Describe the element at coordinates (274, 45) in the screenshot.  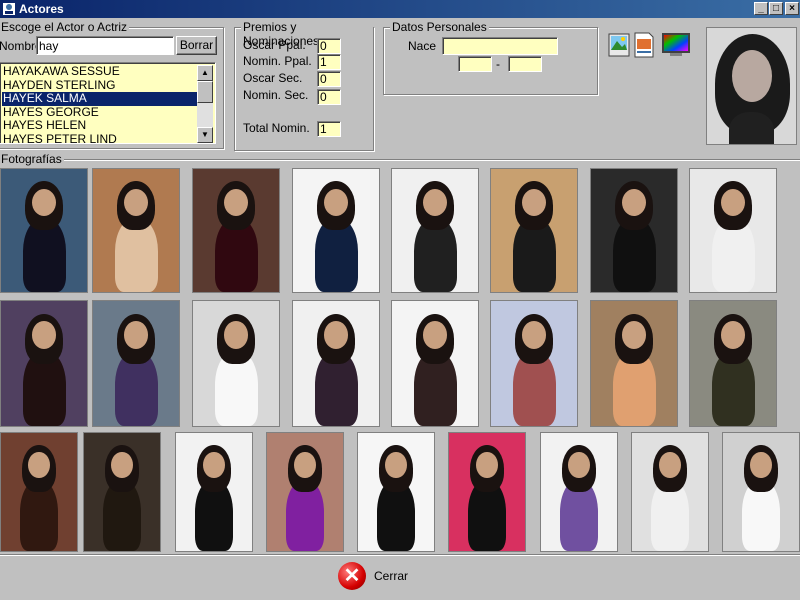
I see `oscar-ppal-label: Oscar Ppal.` at that location.